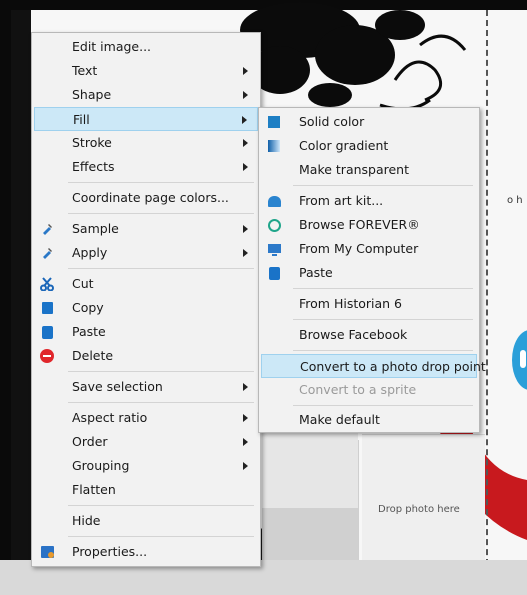 The image size is (527, 595). I want to click on menu-item-label: Flatten, so click(94, 489).